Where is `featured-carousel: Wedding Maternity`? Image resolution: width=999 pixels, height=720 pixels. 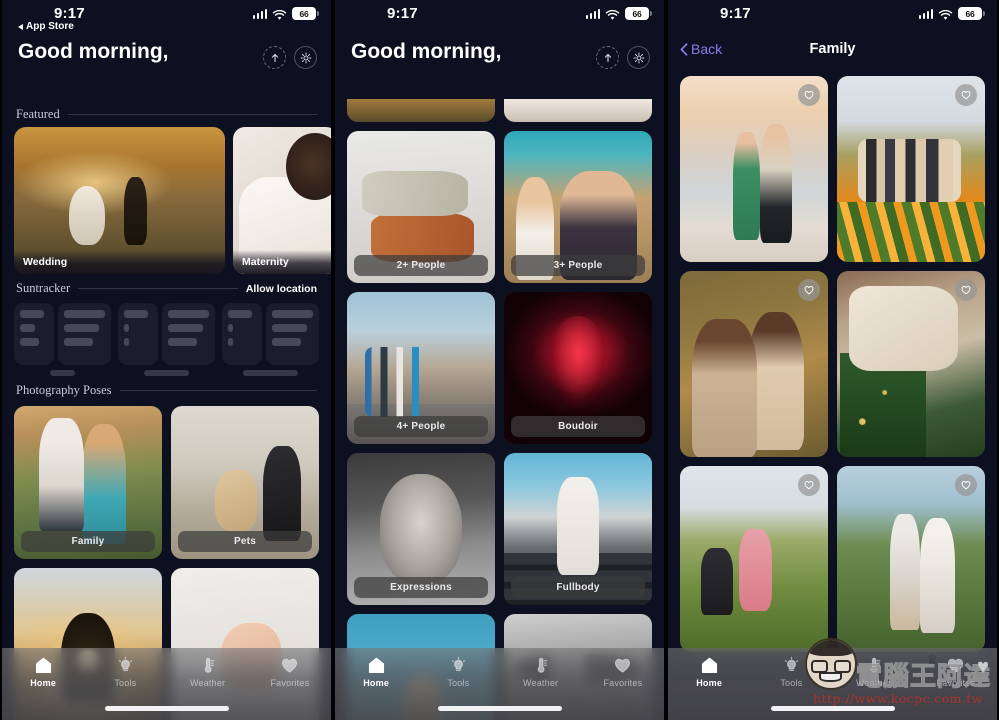
featured-carousel: Wedding Maternity is located at coordinates (166, 200).